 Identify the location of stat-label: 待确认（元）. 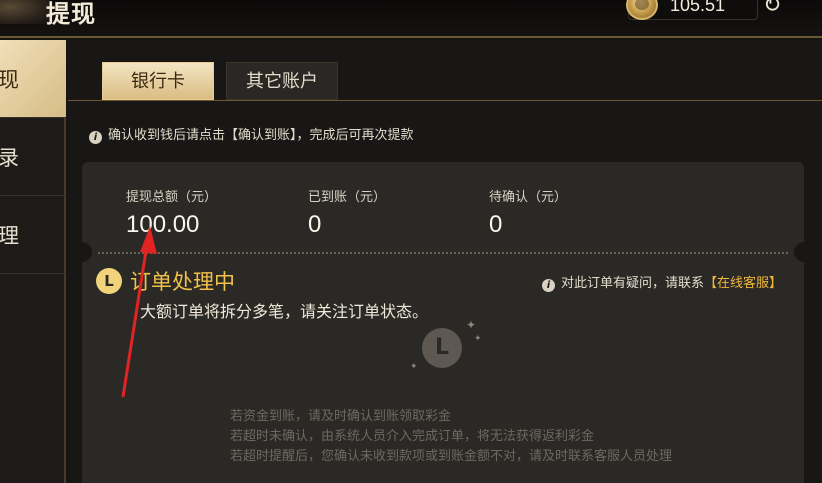
(528, 197).